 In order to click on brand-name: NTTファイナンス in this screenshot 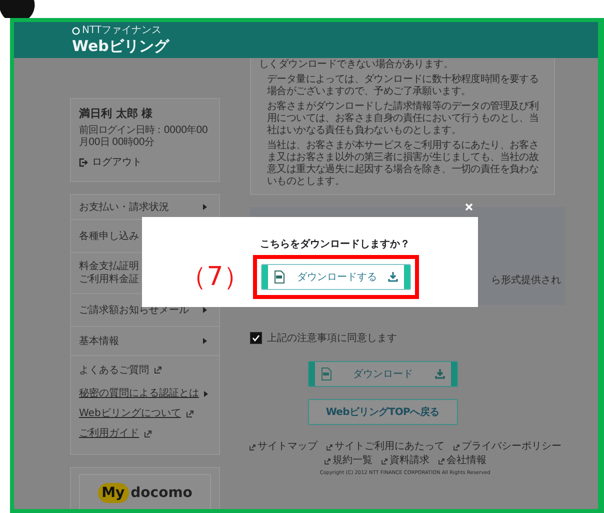, I will do `click(122, 31)`.